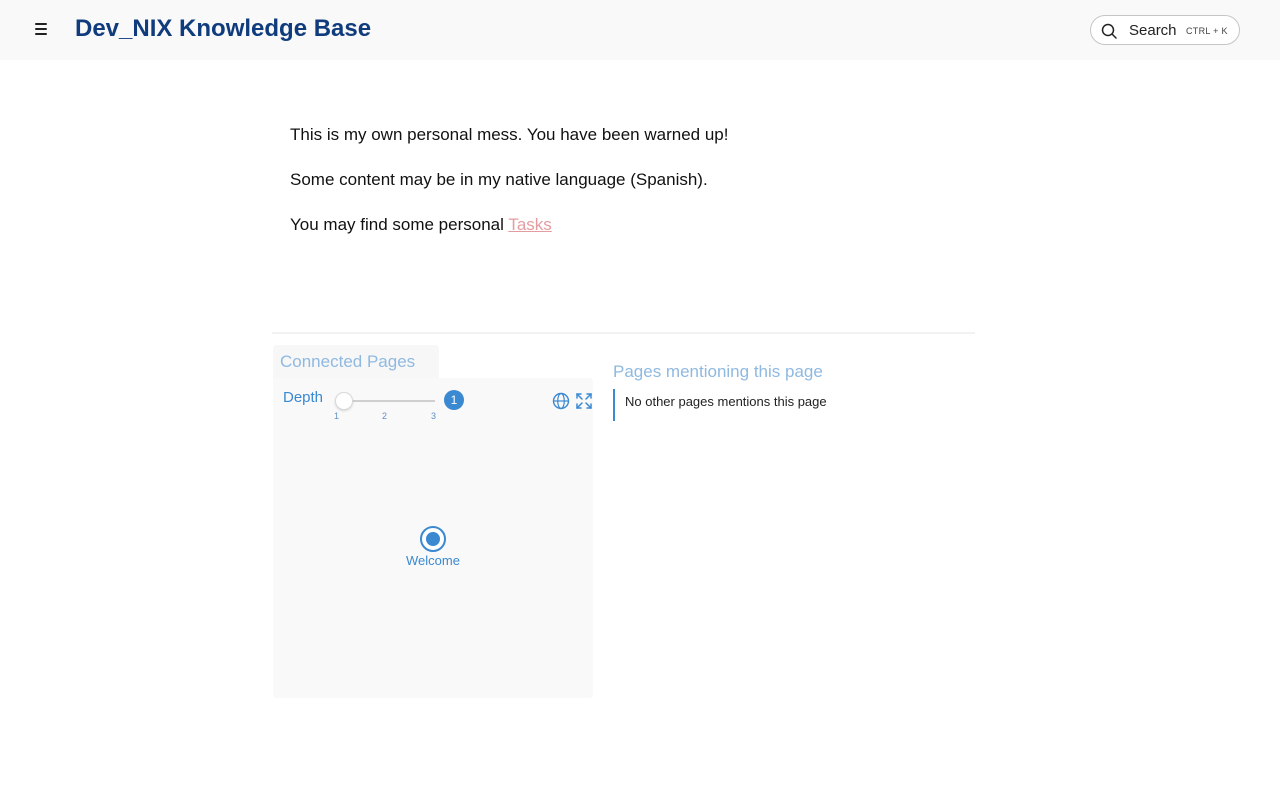 The width and height of the screenshot is (1280, 800). What do you see at coordinates (303, 397) in the screenshot?
I see `depth-label: Depth` at bounding box center [303, 397].